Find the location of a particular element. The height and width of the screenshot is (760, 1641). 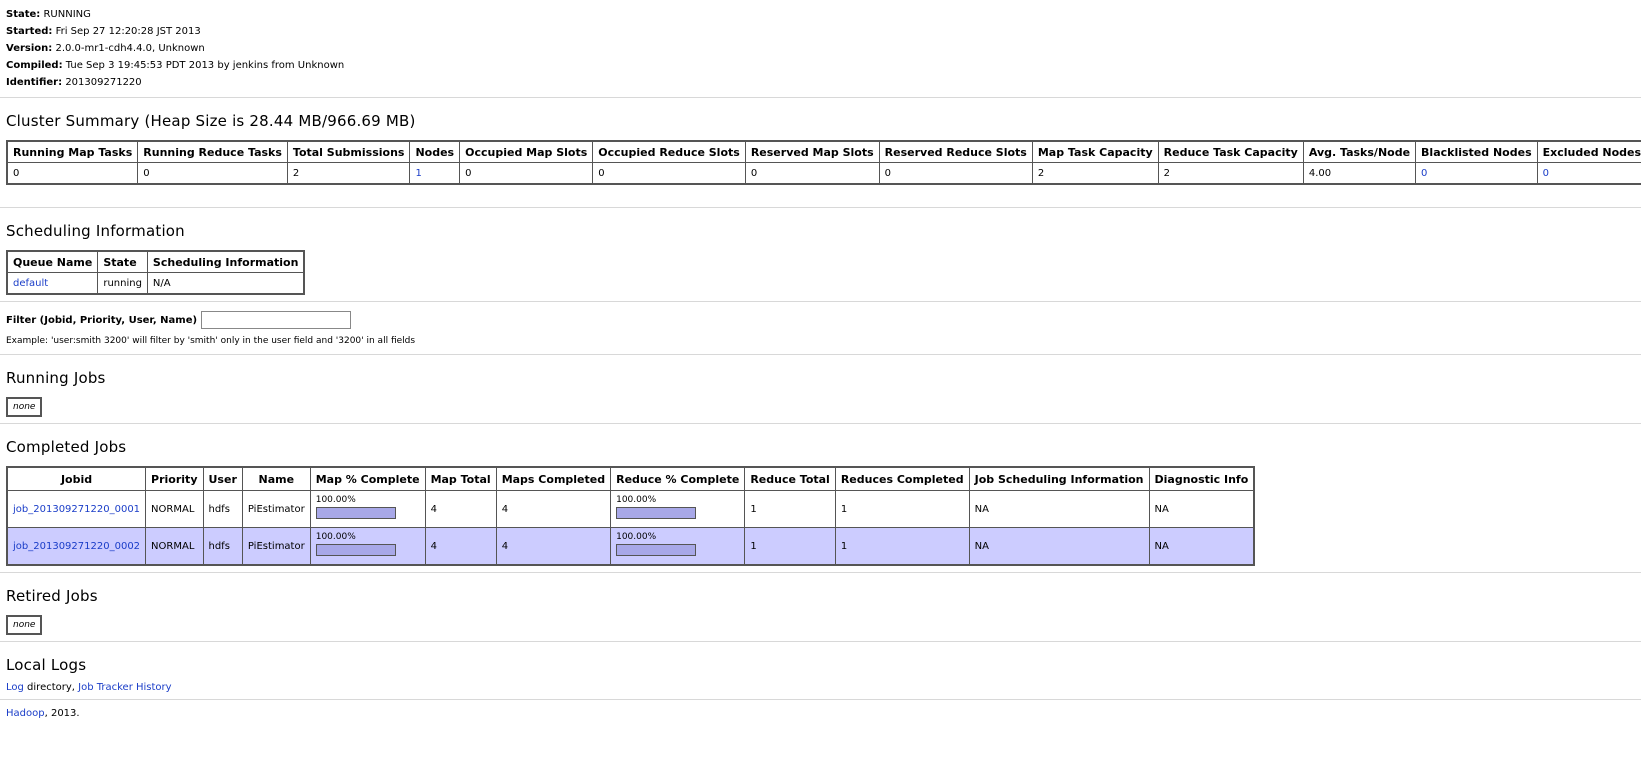

jobs-header: Map Total is located at coordinates (460, 478).